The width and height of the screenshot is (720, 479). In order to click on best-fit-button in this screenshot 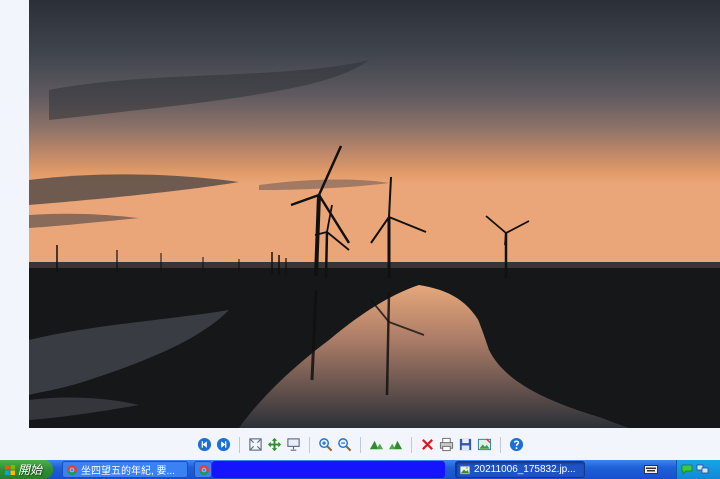, I will do `click(255, 444)`.